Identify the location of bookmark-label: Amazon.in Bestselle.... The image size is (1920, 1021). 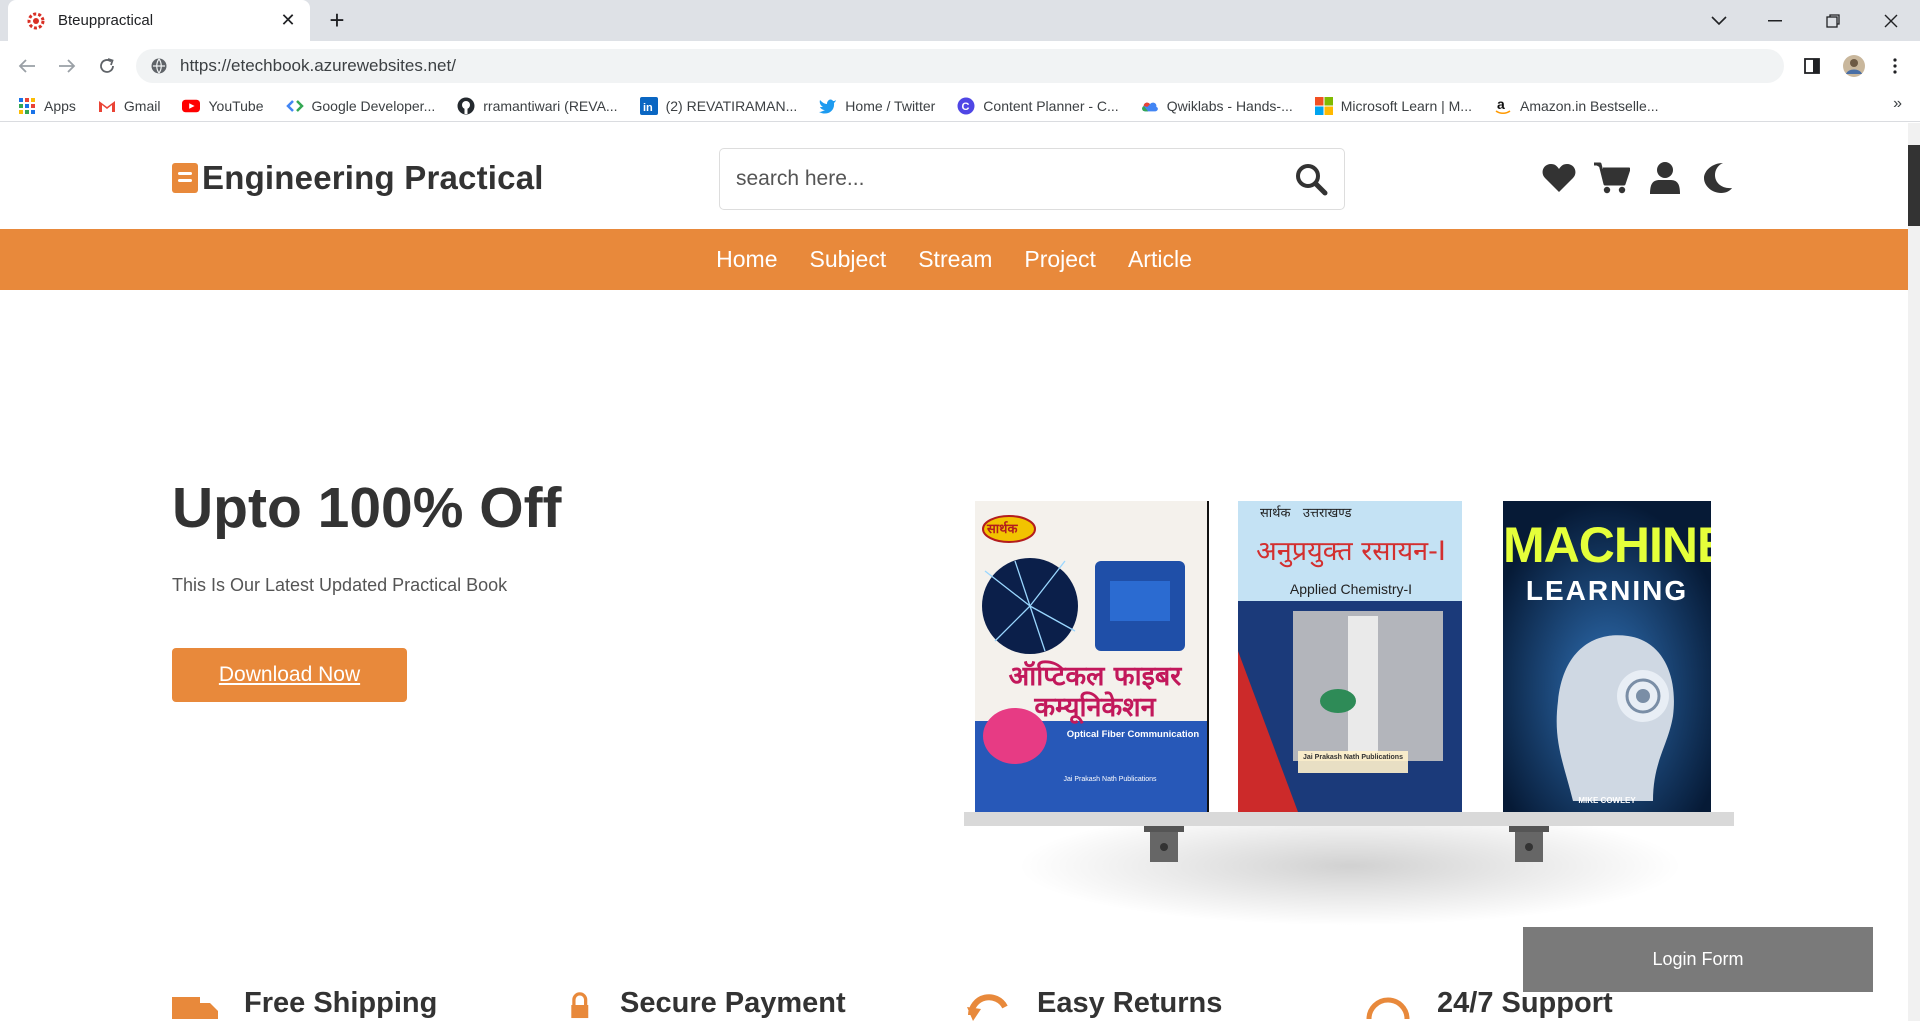
(1589, 105).